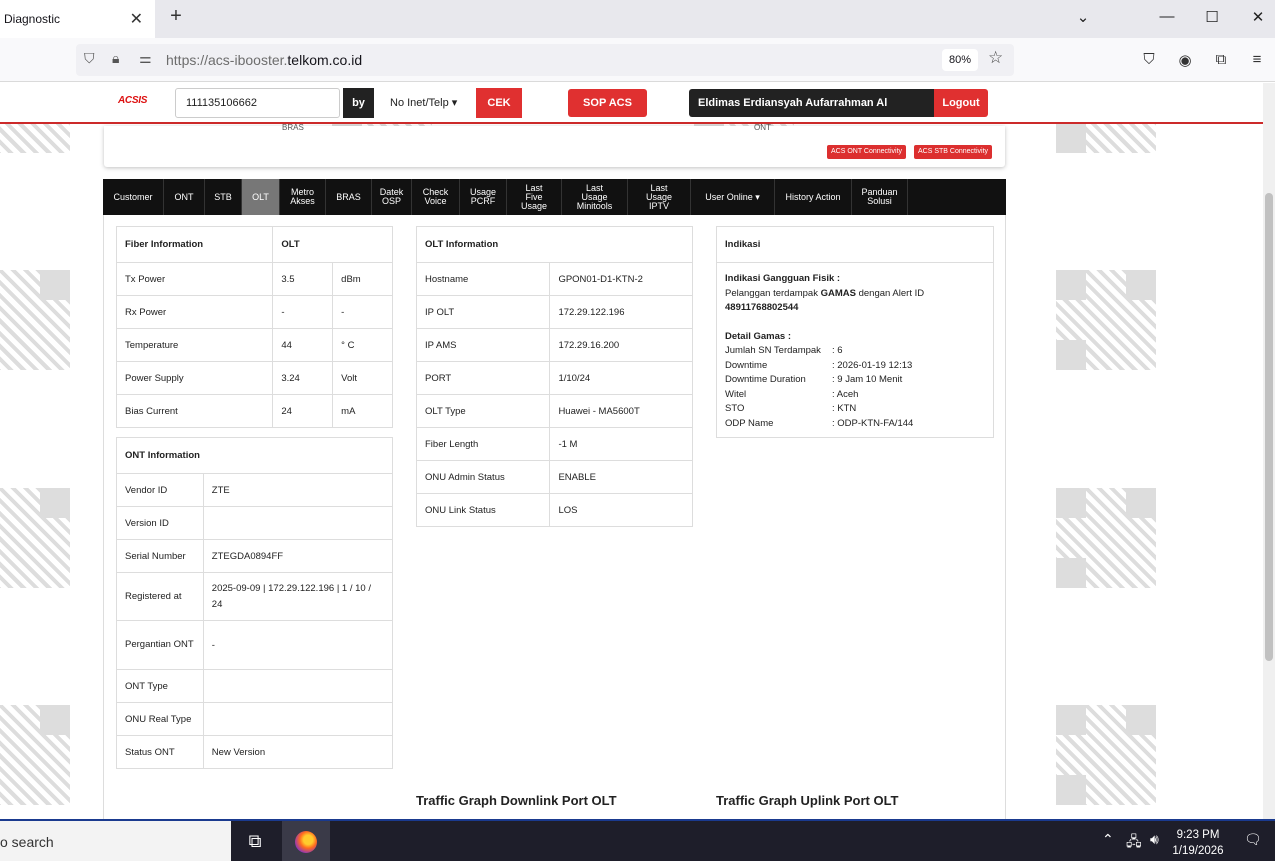  Describe the element at coordinates (392, 197) in the screenshot. I see `tab-datek-osp: Datek OSP` at that location.